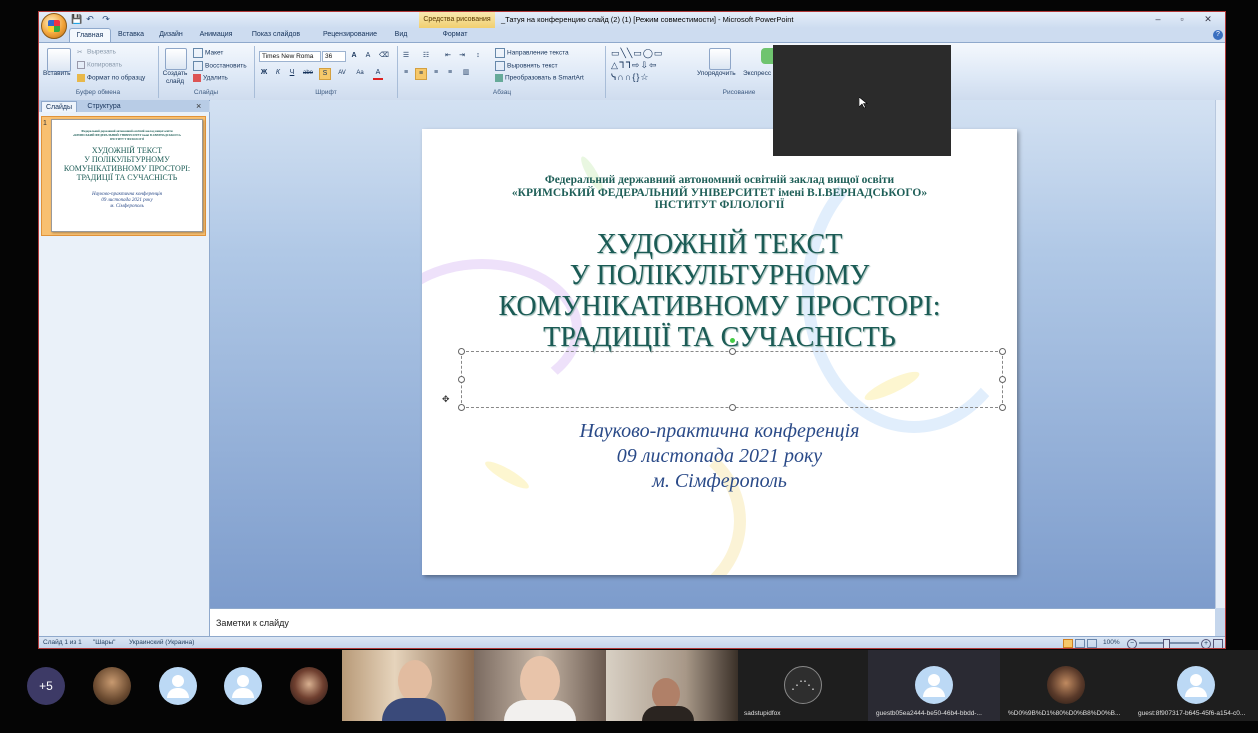 The height and width of the screenshot is (733, 1258). Describe the element at coordinates (278, 73) in the screenshot. I see `italic-button: К` at that location.